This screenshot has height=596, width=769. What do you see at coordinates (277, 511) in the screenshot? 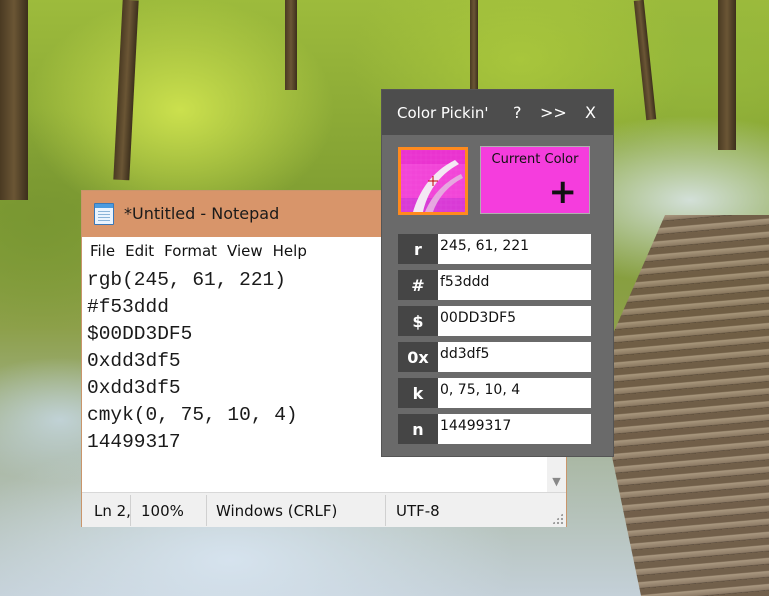
I see `status-line-ending: Windows (CRLF)` at bounding box center [277, 511].